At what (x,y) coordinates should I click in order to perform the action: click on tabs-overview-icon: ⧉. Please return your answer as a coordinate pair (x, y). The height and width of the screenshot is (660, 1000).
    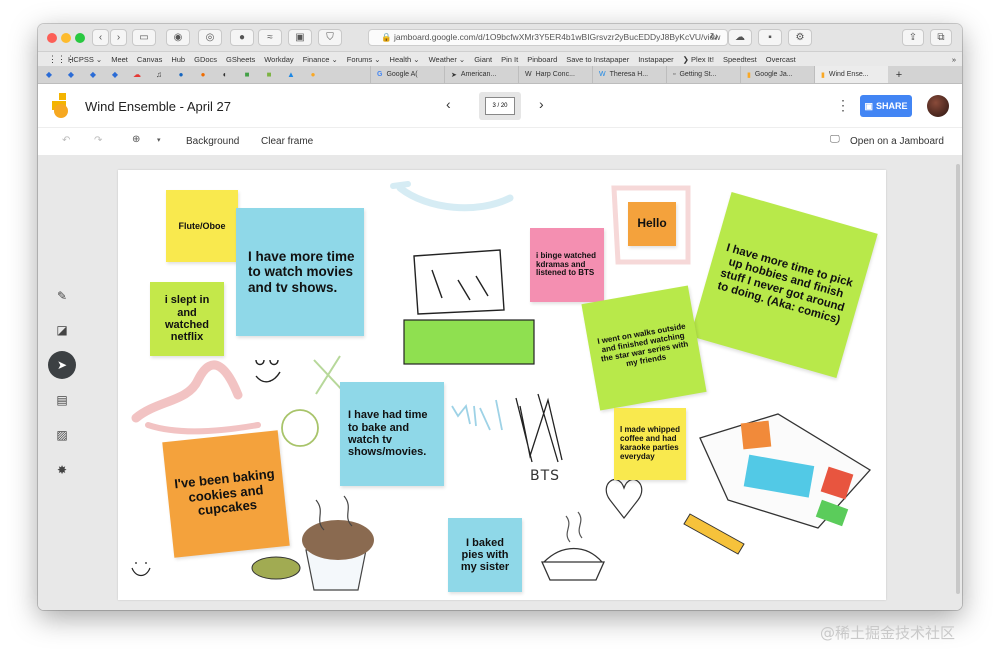
    Looking at the image, I should click on (941, 37).